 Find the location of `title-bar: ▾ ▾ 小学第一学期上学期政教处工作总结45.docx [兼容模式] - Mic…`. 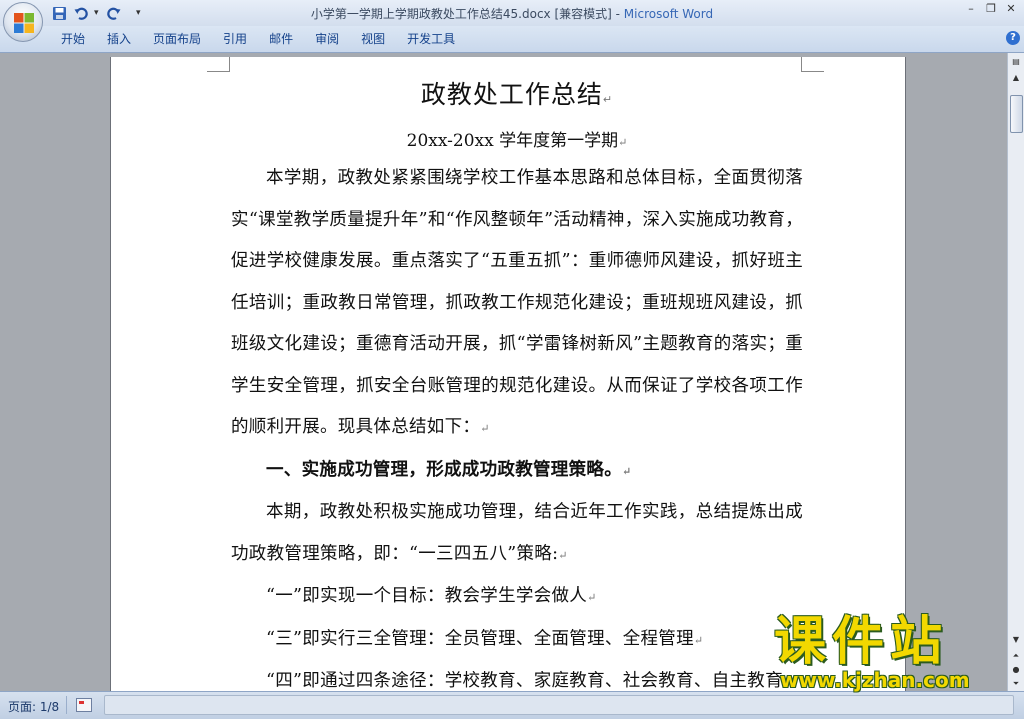

title-bar: ▾ ▾ 小学第一学期上学期政教处工作总结45.docx [兼容模式] - Mic… is located at coordinates (512, 13).